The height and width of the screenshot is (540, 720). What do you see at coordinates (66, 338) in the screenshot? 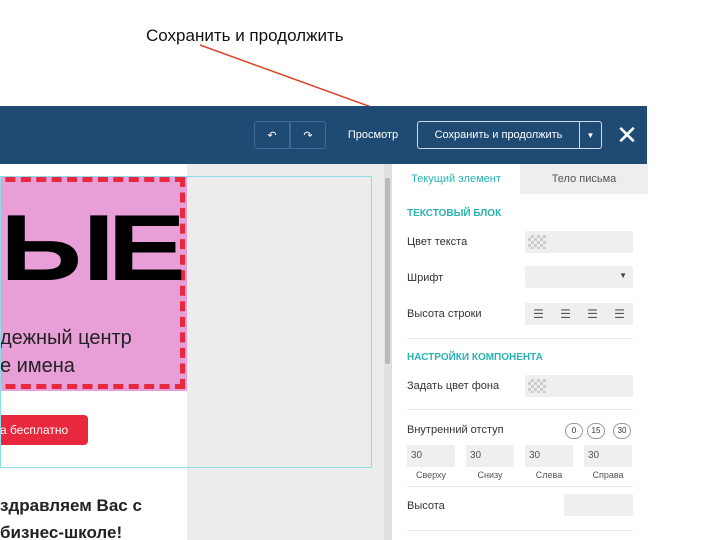
I see `hero-text-line-1: дежный центр` at bounding box center [66, 338].